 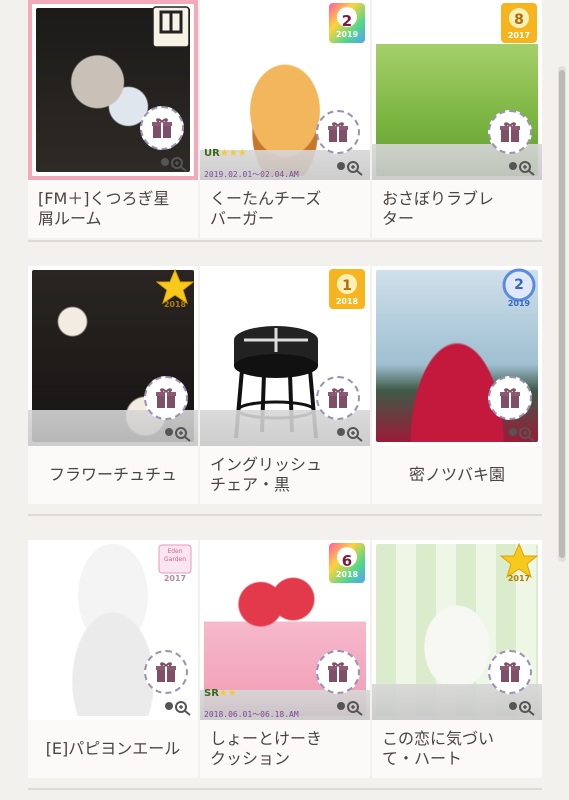 I want to click on item-name: しょーとけーき クッション, so click(x=285, y=749).